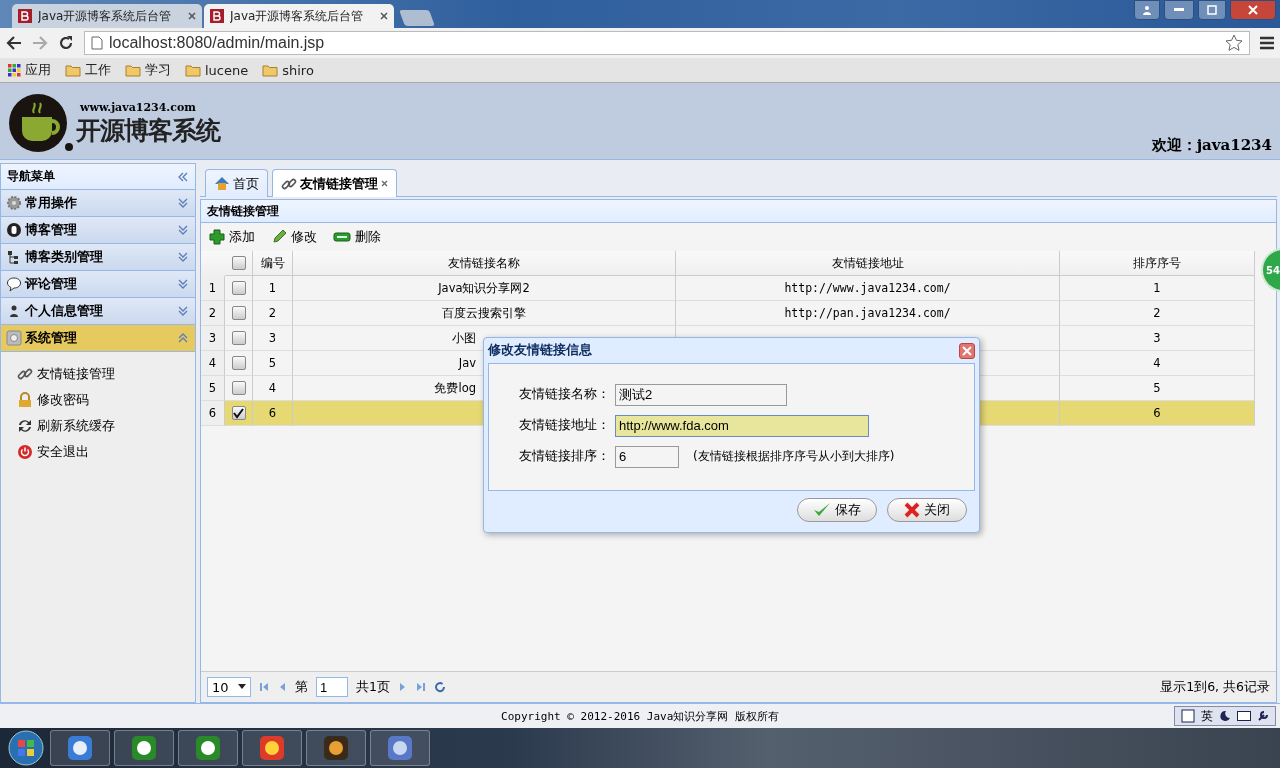  What do you see at coordinates (794, 456) in the screenshot?
I see `field-hint: (友情链接根据排序序号从小到大排序)` at bounding box center [794, 456].